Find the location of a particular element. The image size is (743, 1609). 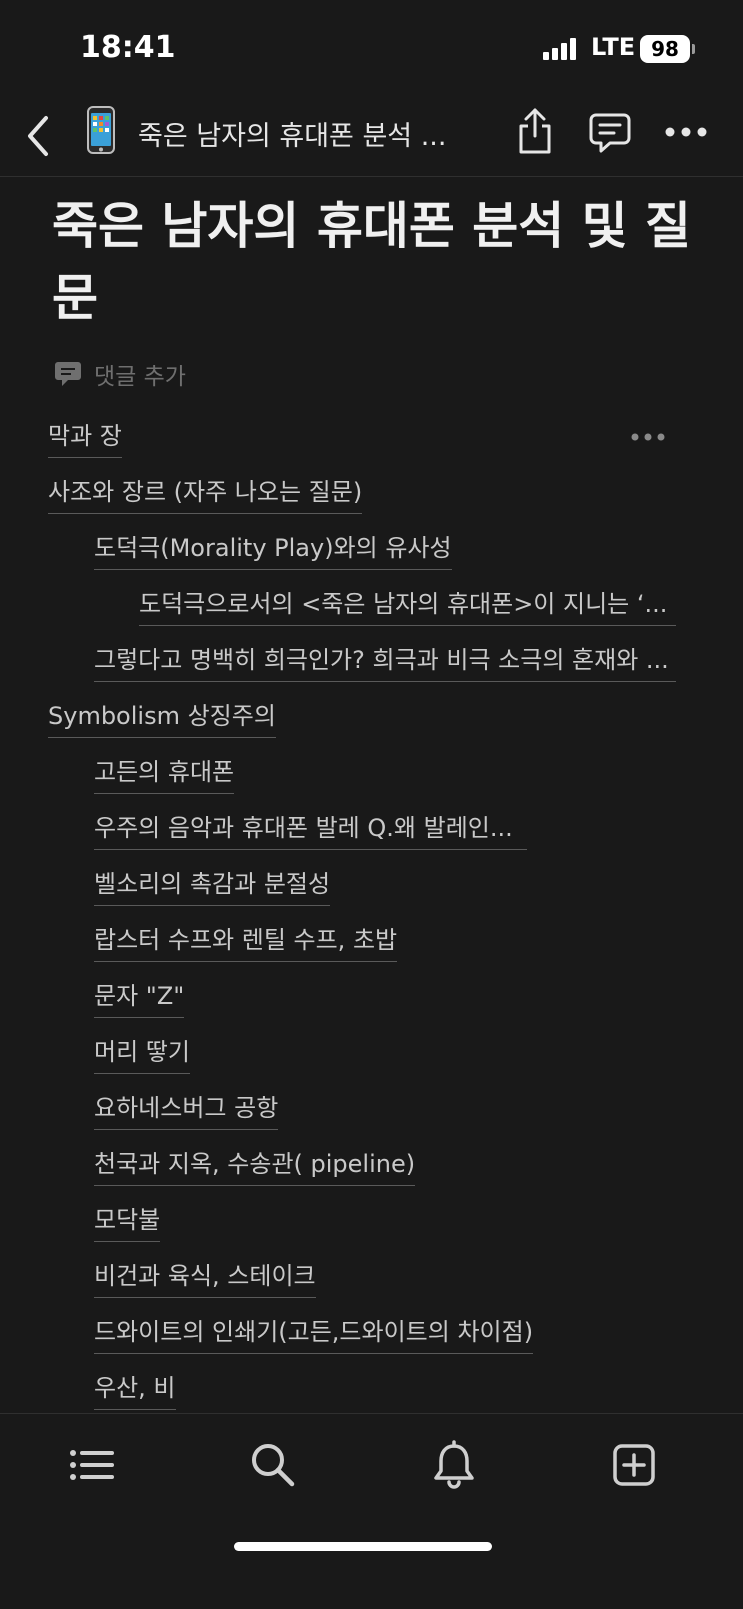

toc-item: 도덕극(Morality Play)와의 유사성 is located at coordinates (273, 550).